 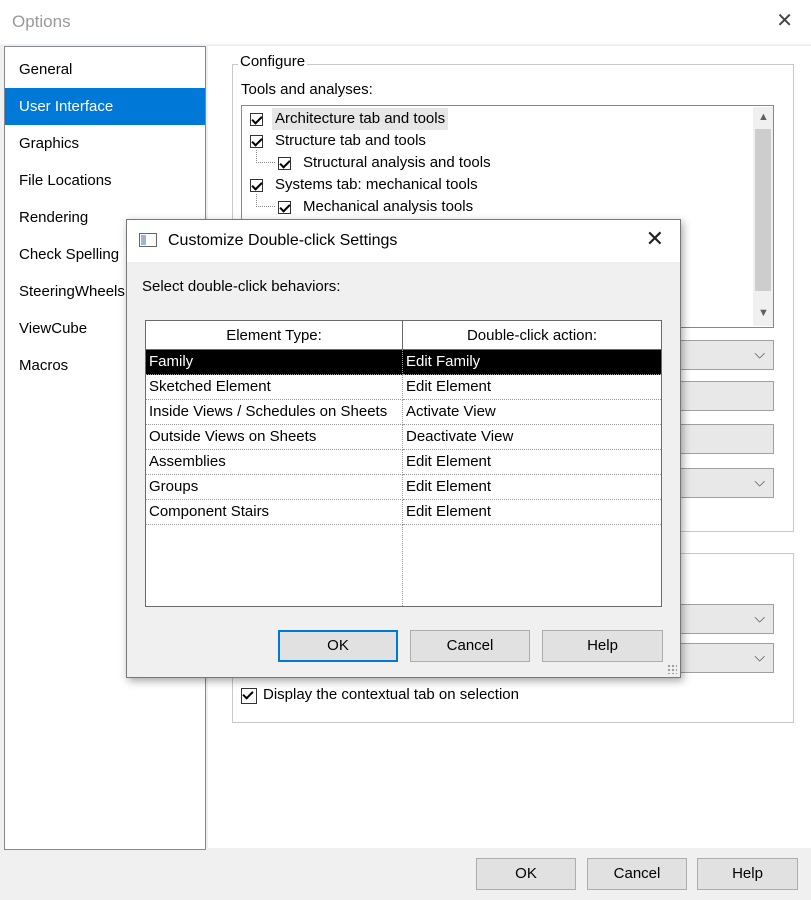 What do you see at coordinates (602, 646) in the screenshot?
I see `dialog-help-button: Help` at bounding box center [602, 646].